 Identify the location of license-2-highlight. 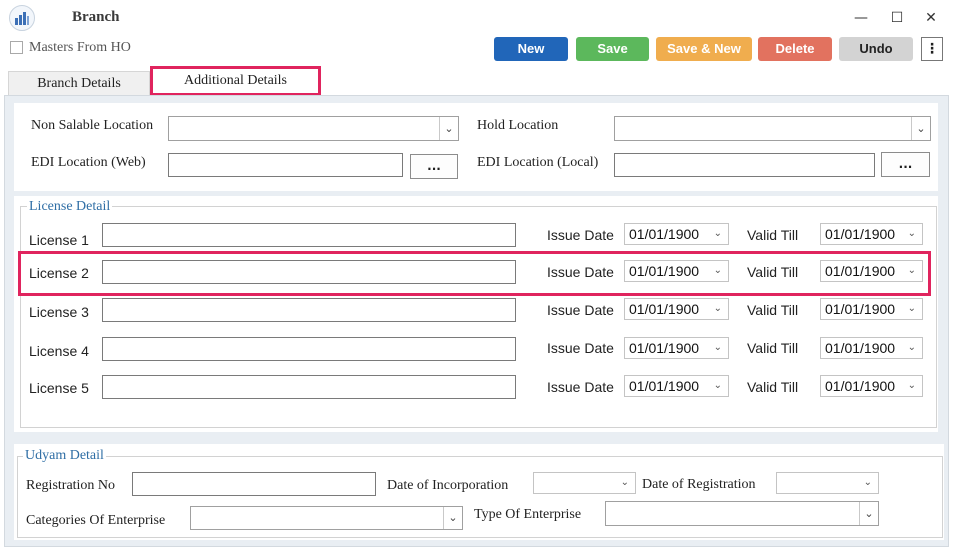
(474, 273).